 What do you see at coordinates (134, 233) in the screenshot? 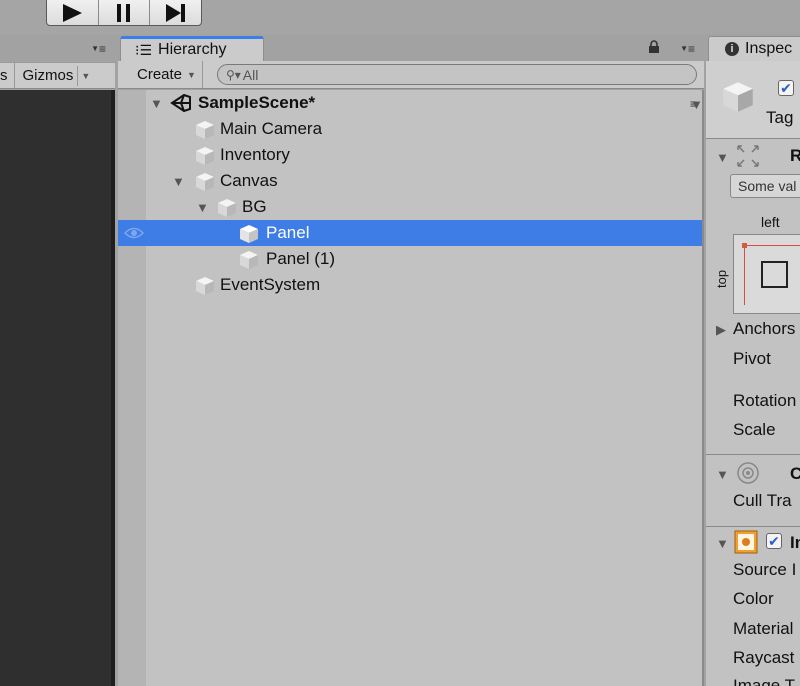
I see `visibility-eye-icon` at bounding box center [134, 233].